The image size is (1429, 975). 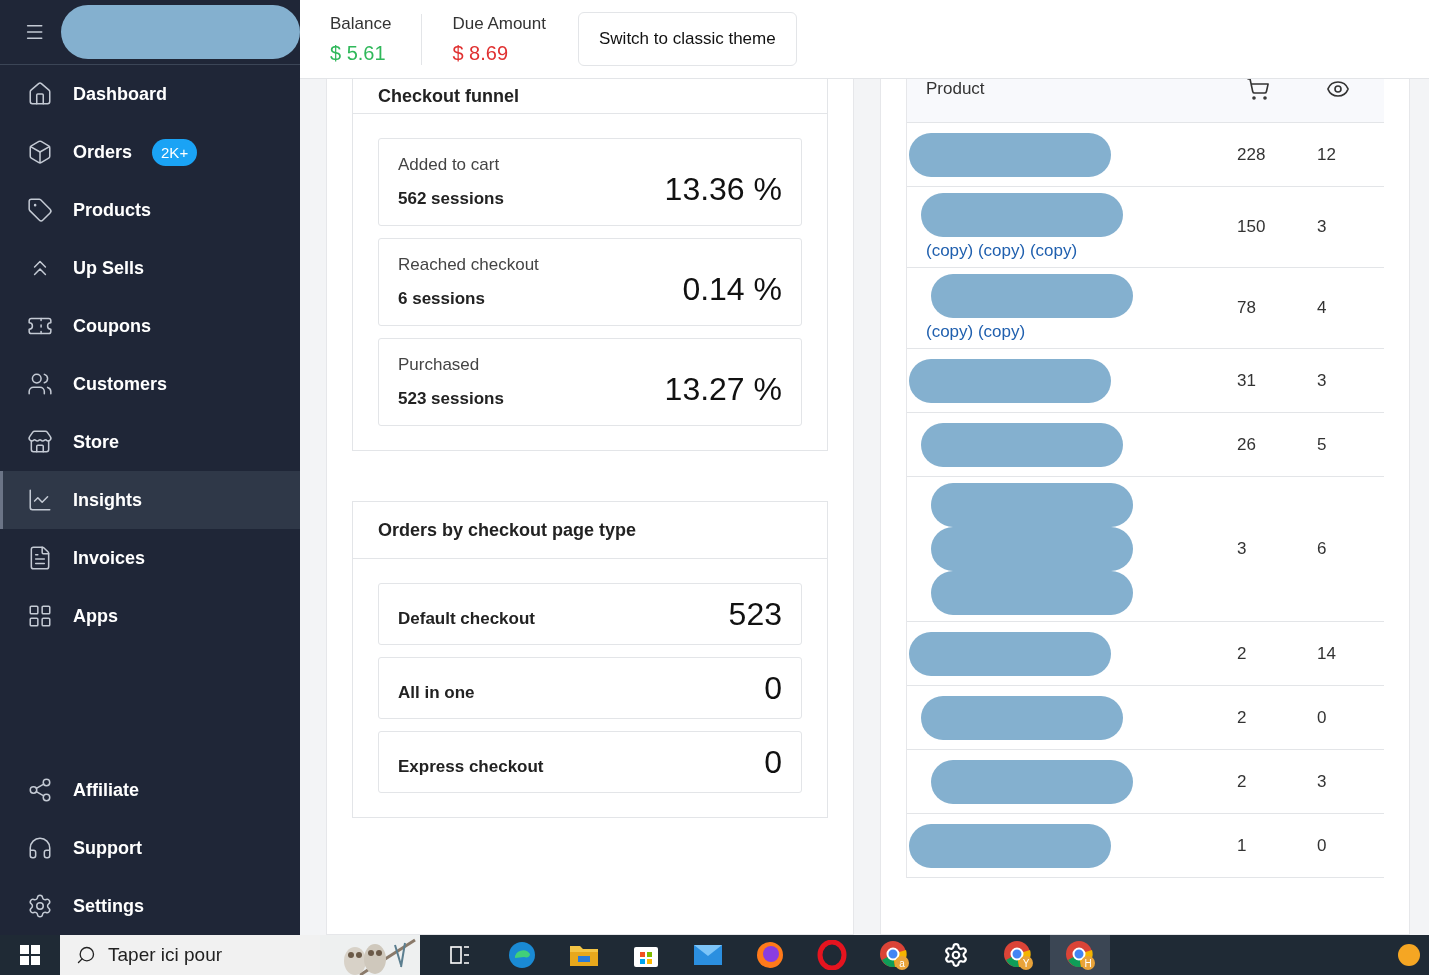 What do you see at coordinates (150, 848) in the screenshot?
I see `sidebar-item: Support` at bounding box center [150, 848].